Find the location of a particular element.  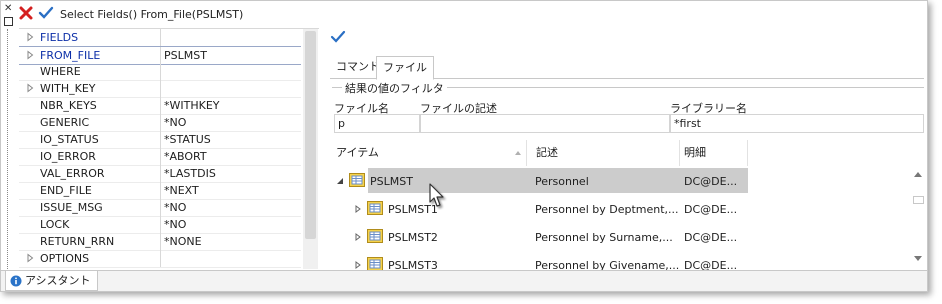

property-name: FROM_FILE is located at coordinates (70, 55).